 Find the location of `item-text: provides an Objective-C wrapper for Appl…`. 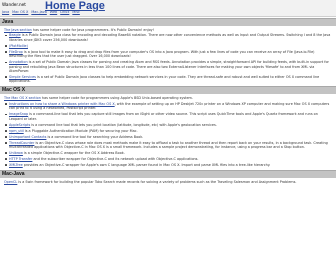

item-text: provides an Objective-C wrapper for Appl… is located at coordinates (146, 165).